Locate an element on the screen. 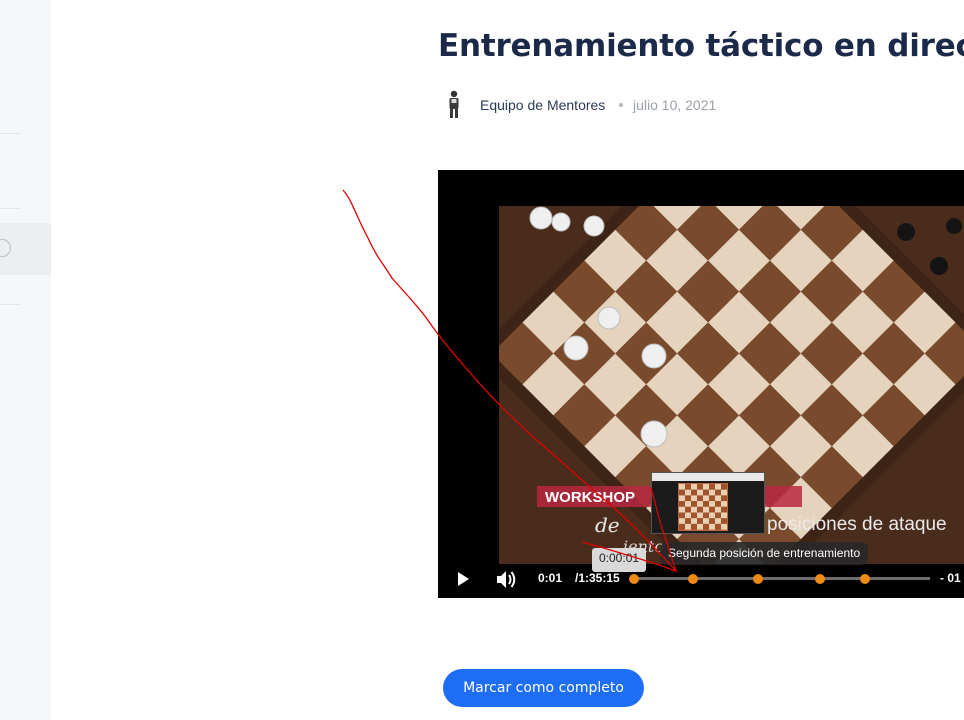  mark-complete-button: Marcar como completo is located at coordinates (543, 688).